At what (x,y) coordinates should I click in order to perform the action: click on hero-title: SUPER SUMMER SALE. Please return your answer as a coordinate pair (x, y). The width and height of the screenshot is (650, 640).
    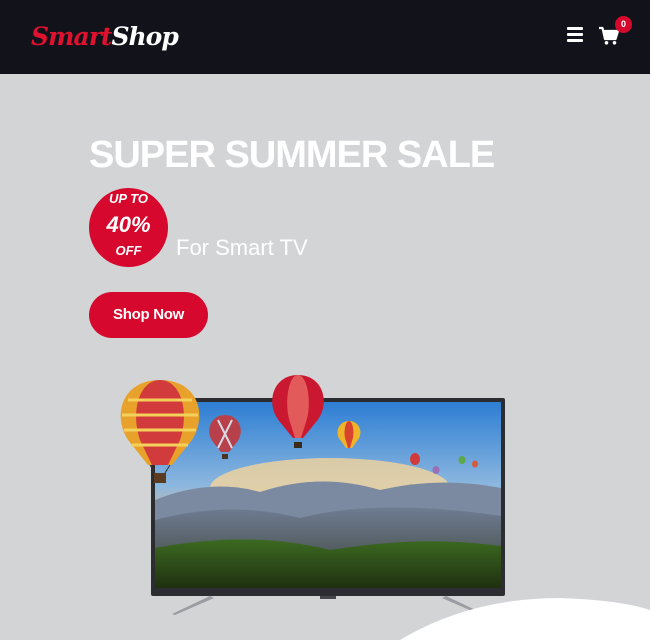
    Looking at the image, I should click on (292, 155).